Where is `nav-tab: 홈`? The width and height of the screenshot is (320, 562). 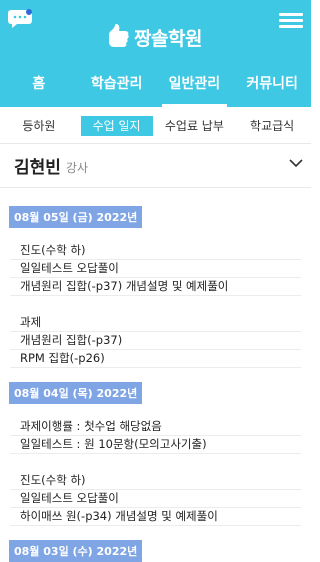
nav-tab: 홈 is located at coordinates (39, 86).